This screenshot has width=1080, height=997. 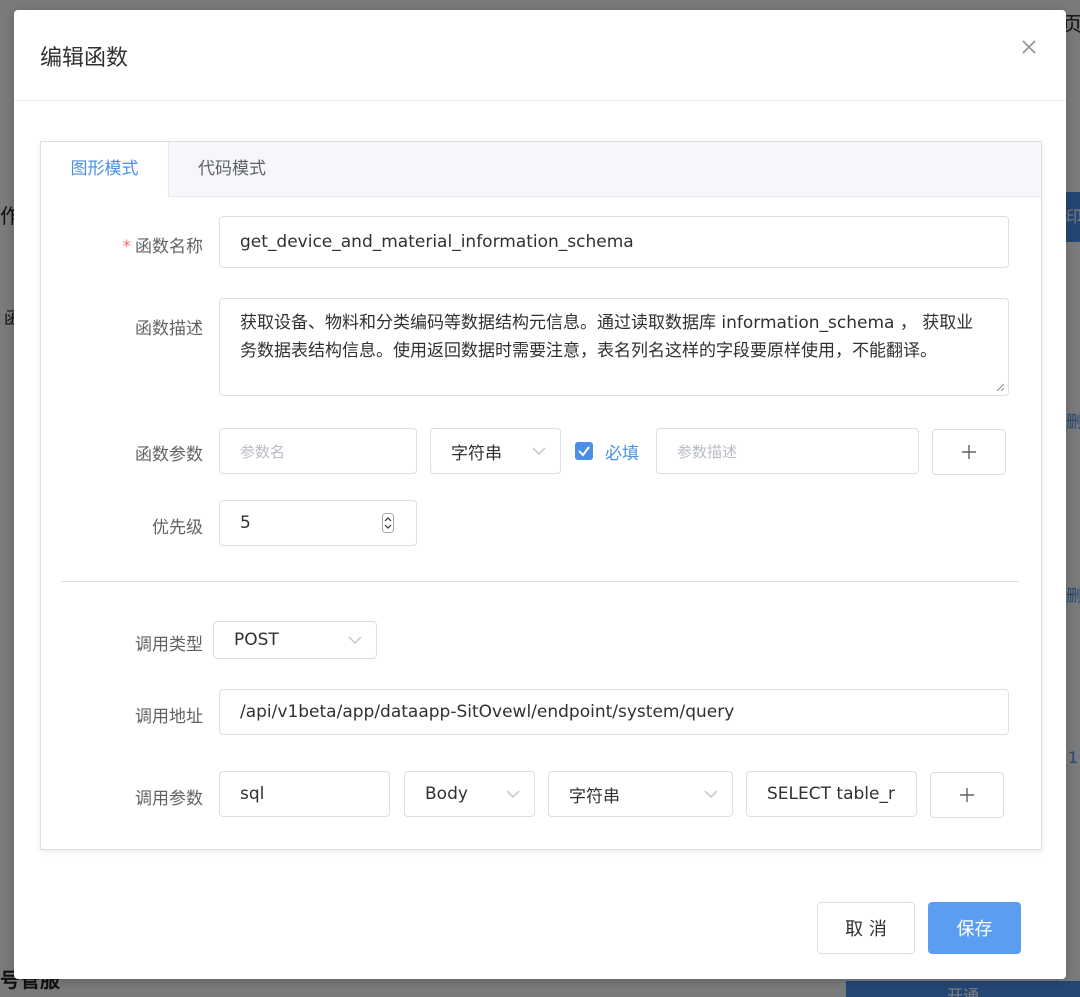 I want to click on function-description-label: 函数描述, so click(x=169, y=329).